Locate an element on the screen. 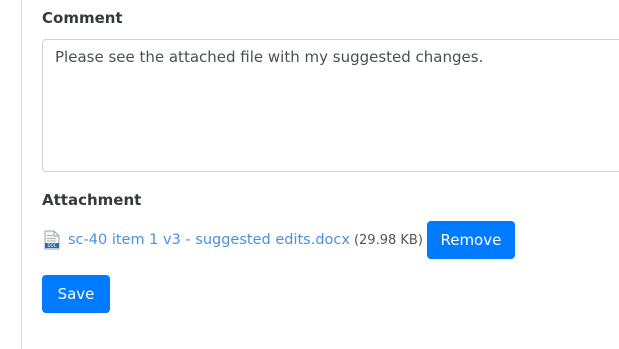 The width and height of the screenshot is (619, 349). remove-attachment-button: Remove is located at coordinates (470, 240).